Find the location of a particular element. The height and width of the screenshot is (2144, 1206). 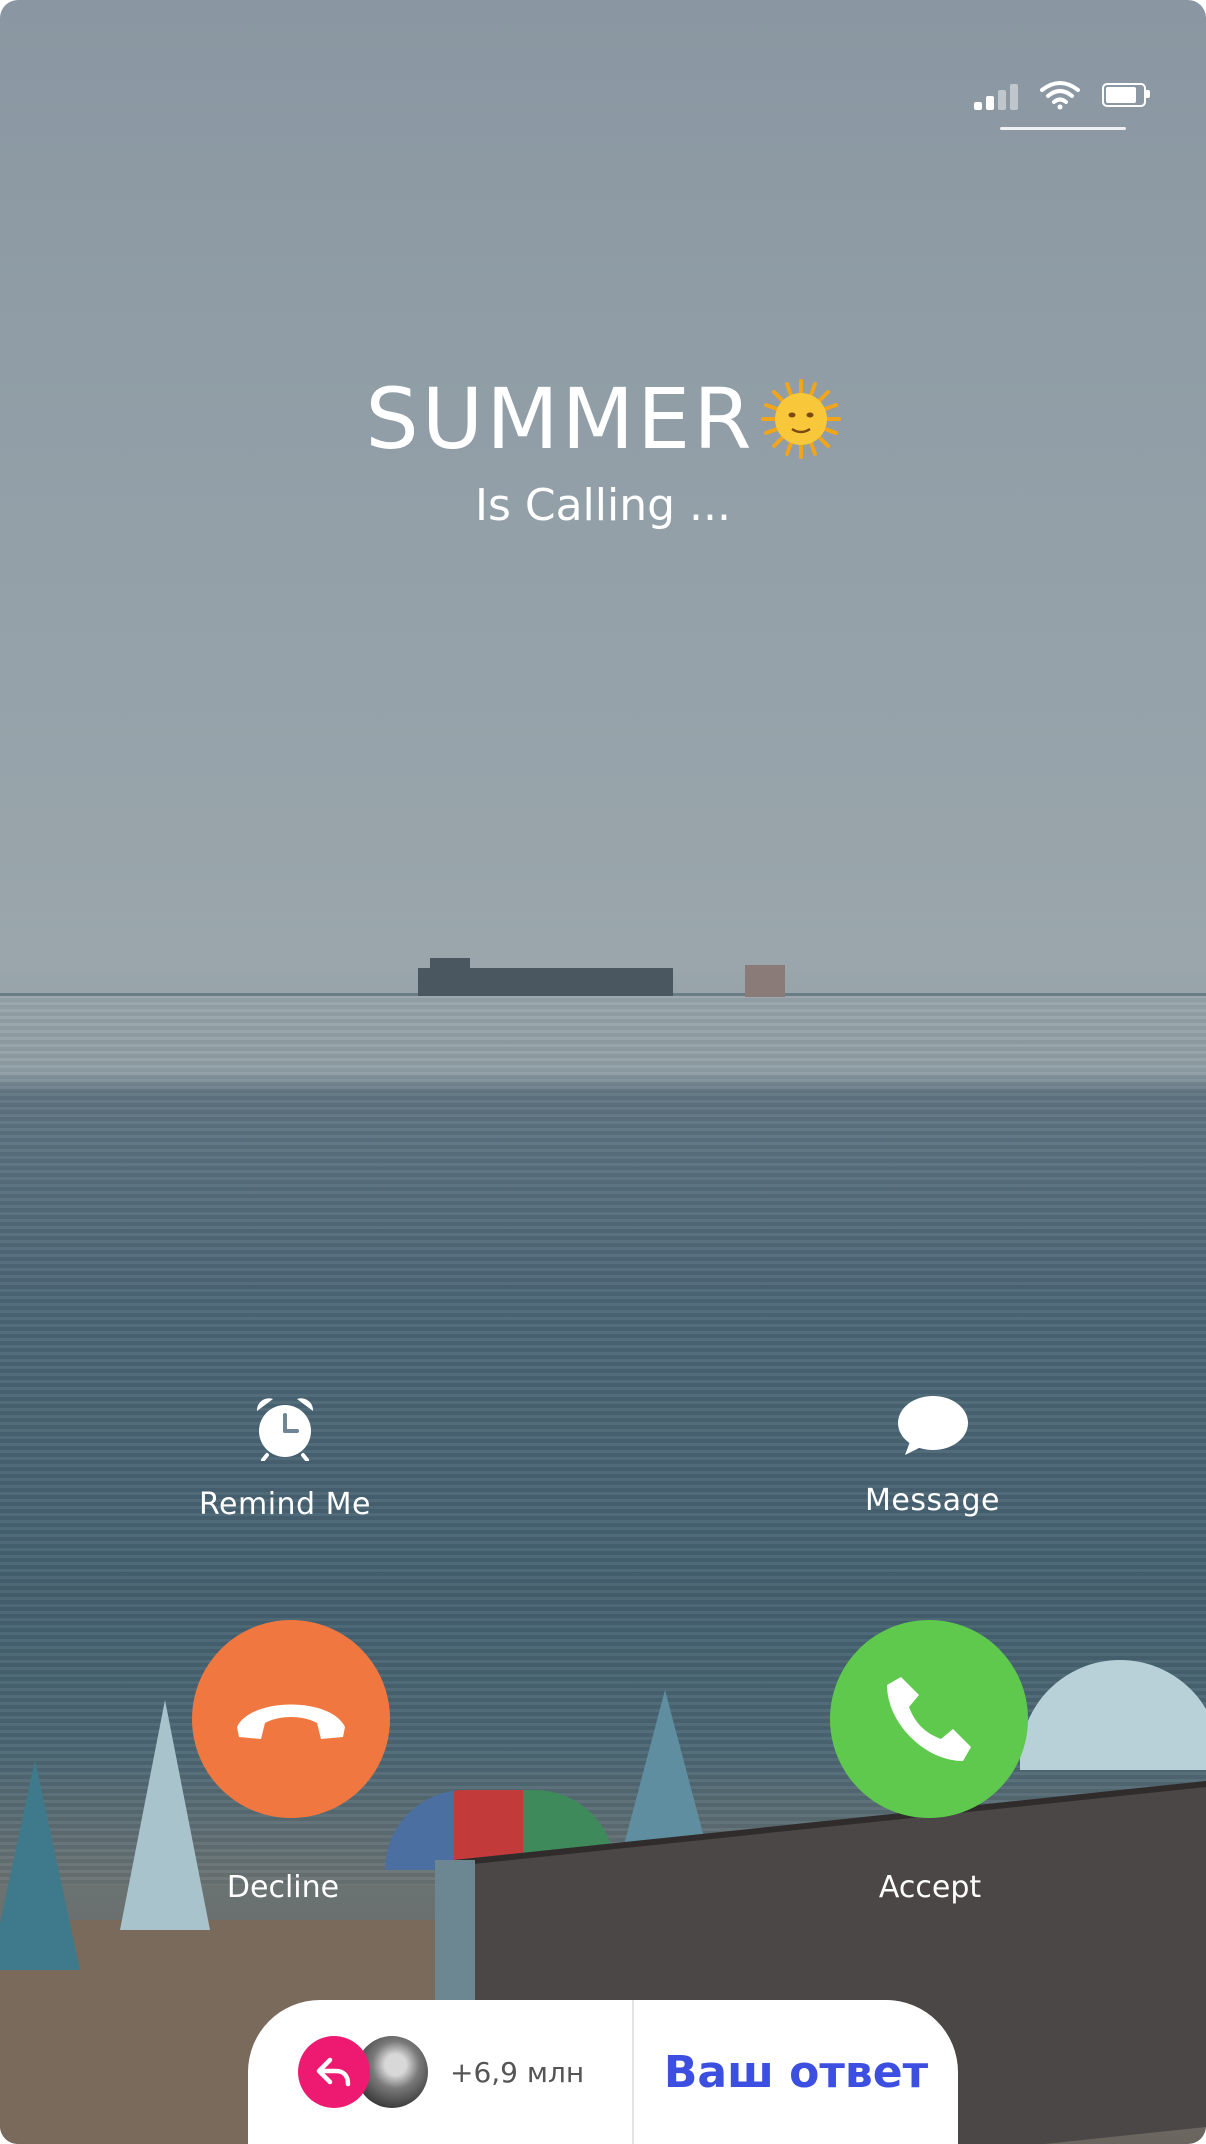

accept-button is located at coordinates (929, 1719).